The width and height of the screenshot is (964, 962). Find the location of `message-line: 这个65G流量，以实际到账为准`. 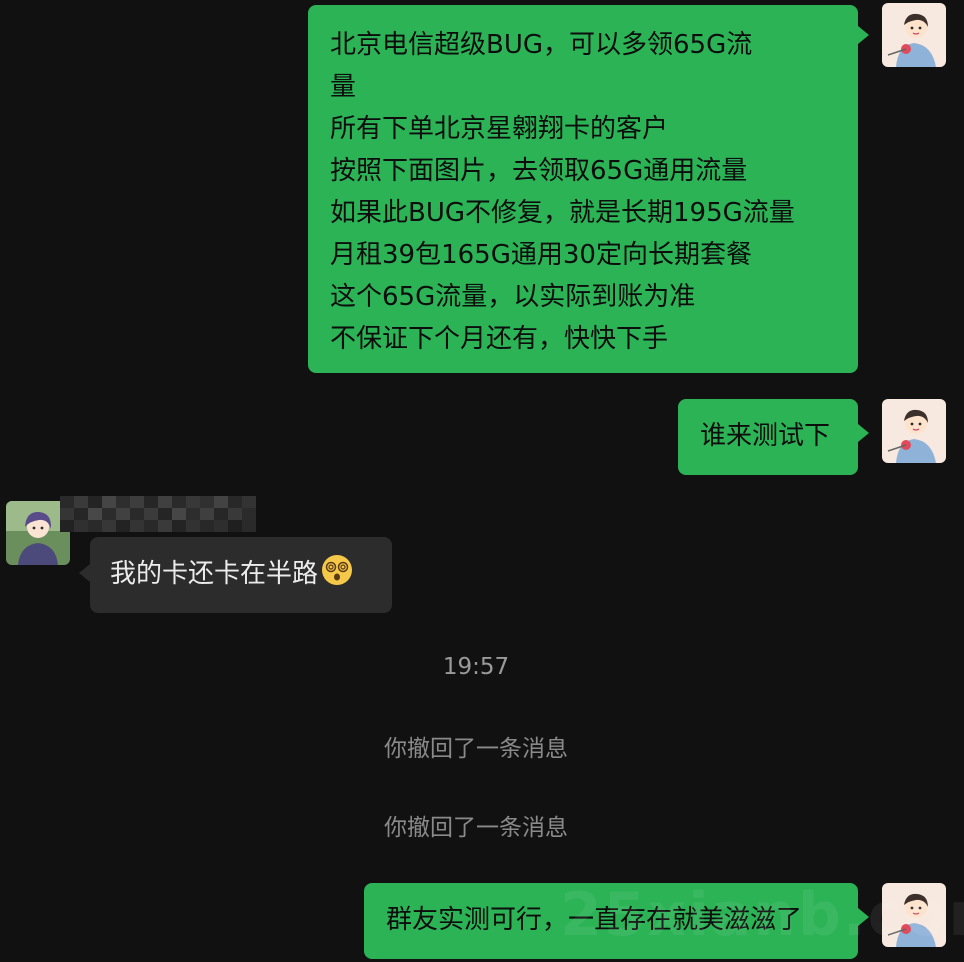

message-line: 这个65G流量，以实际到账为准 is located at coordinates (513, 297).